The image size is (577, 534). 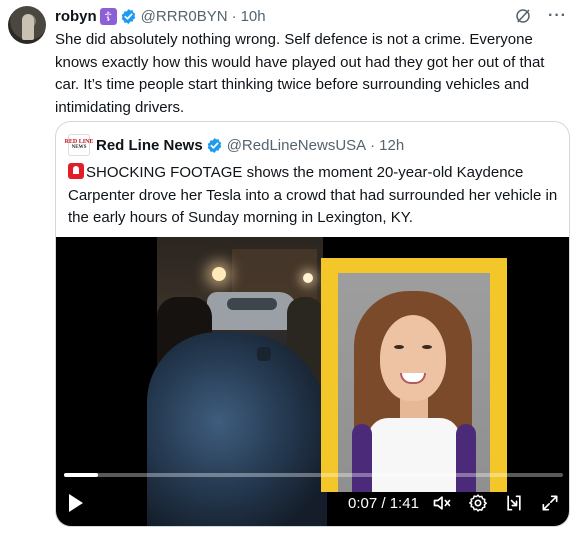 I want to click on current-time: 0:07, so click(x=363, y=503).